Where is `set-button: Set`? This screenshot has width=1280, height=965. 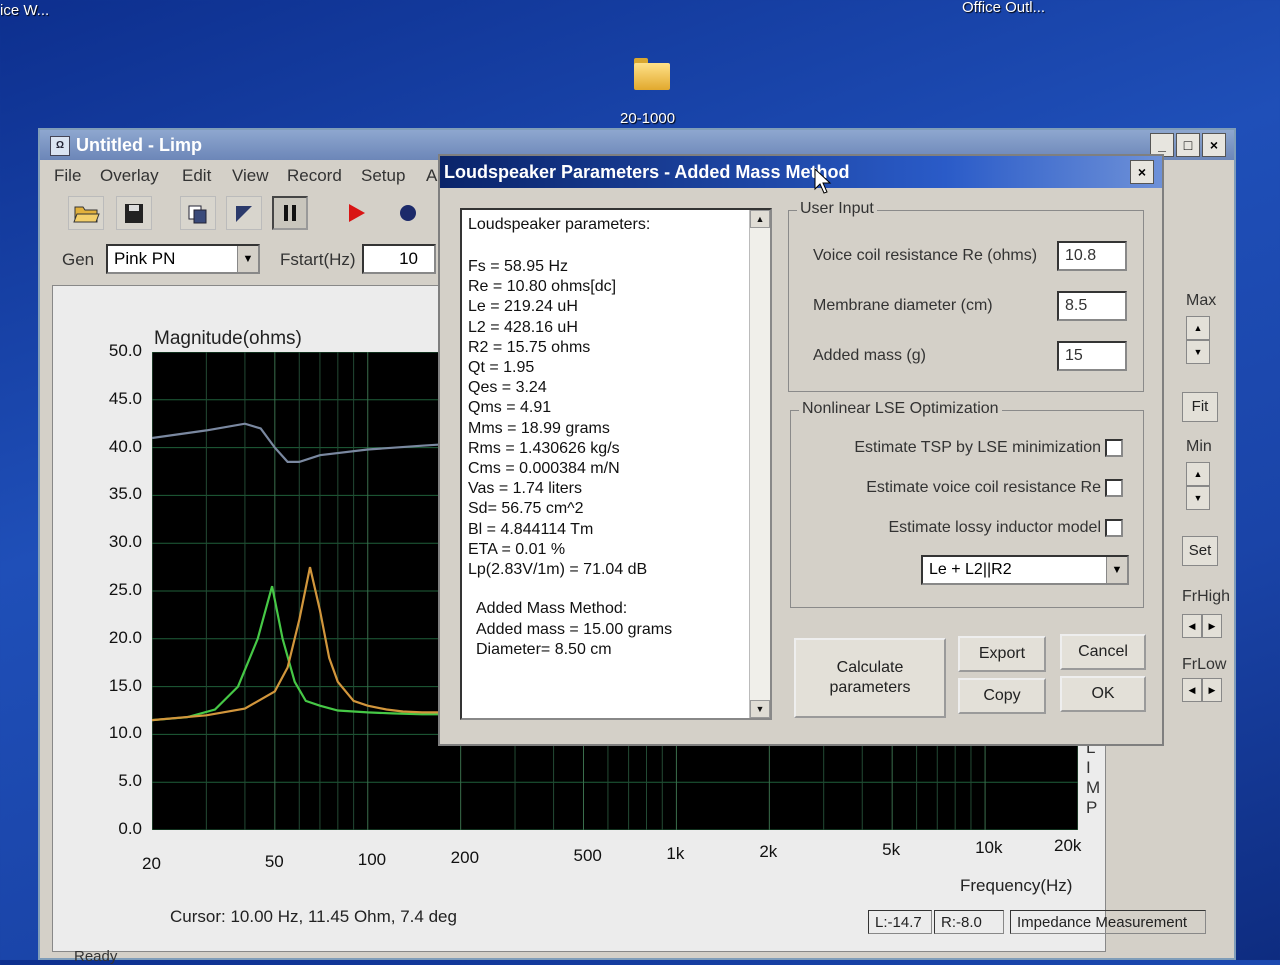 set-button: Set is located at coordinates (1200, 551).